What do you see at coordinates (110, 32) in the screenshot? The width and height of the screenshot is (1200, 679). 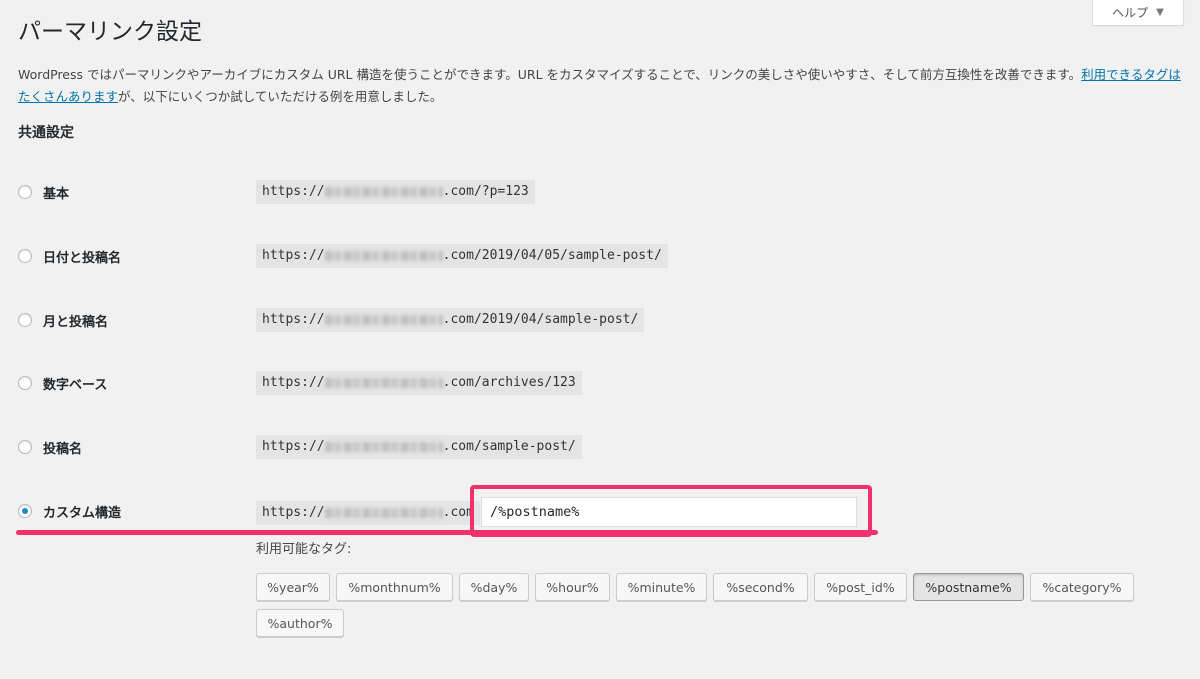 I see `page-title: パーマリンク設定` at bounding box center [110, 32].